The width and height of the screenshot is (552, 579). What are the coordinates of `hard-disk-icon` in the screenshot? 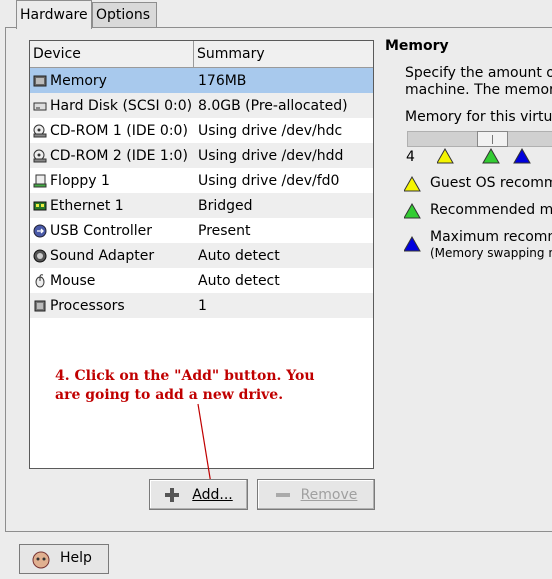 It's located at (40, 106).